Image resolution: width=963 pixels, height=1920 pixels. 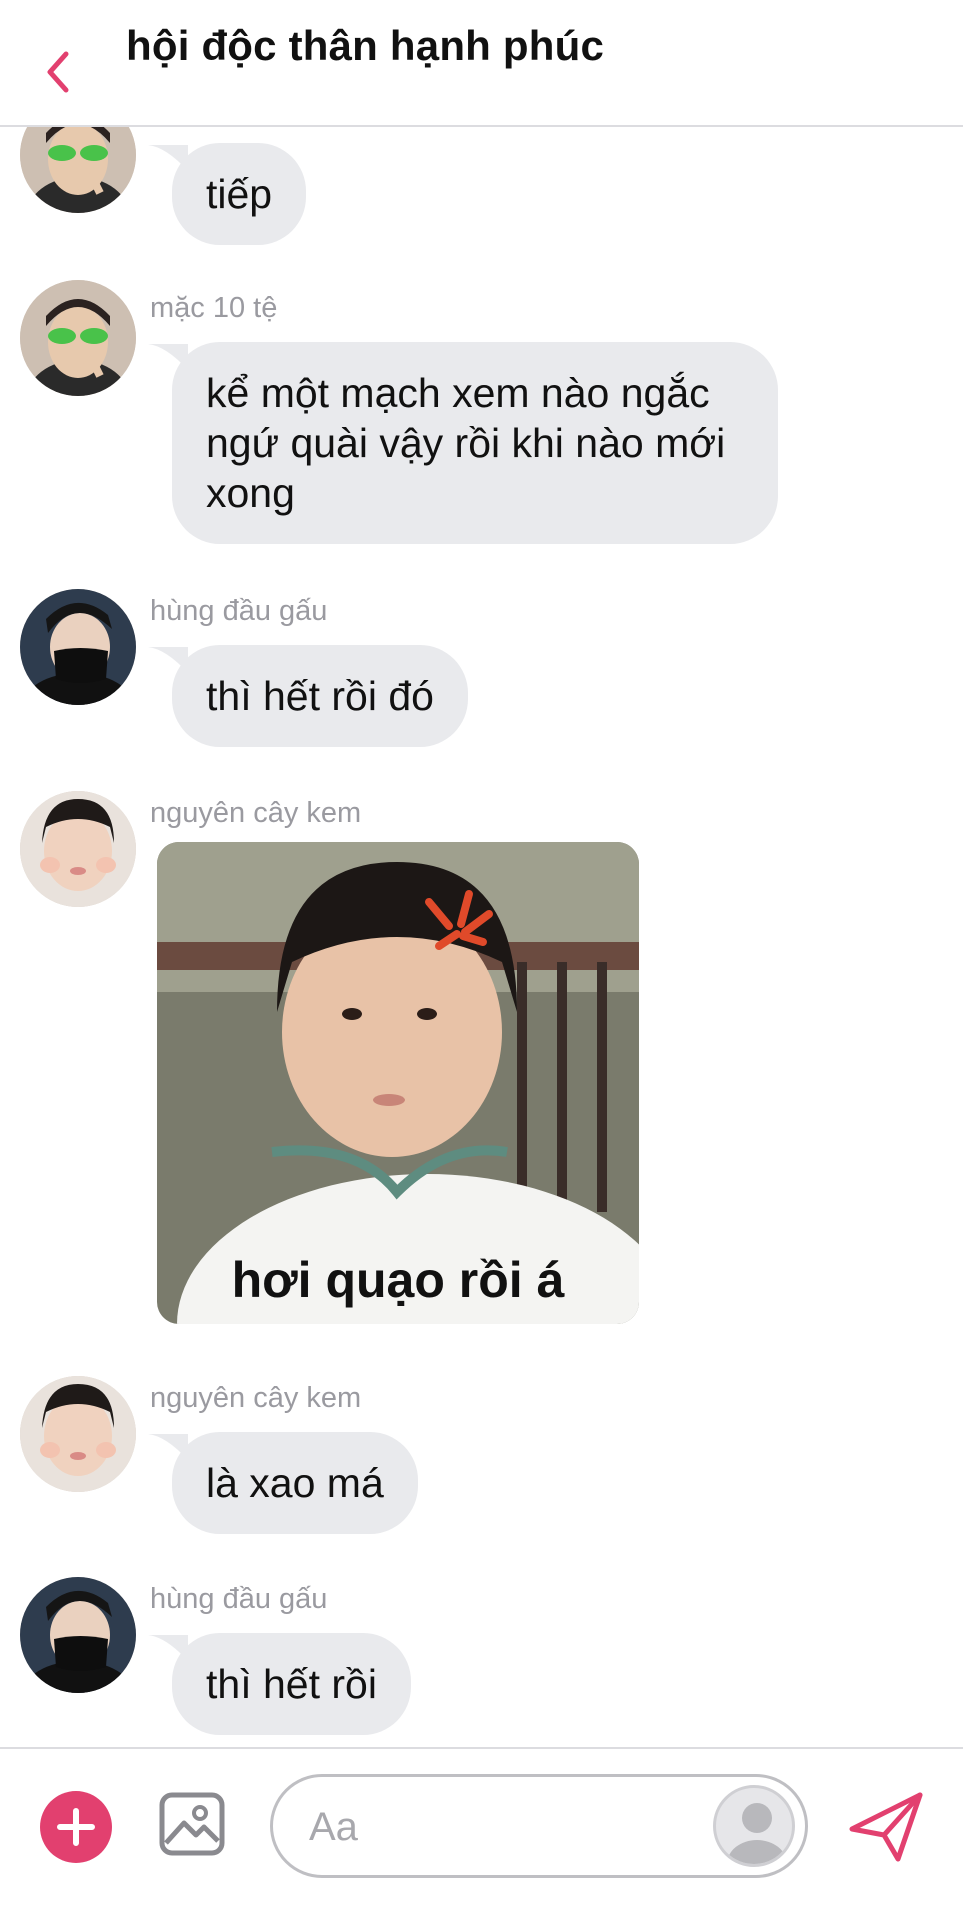 I want to click on back-button, so click(x=58, y=72).